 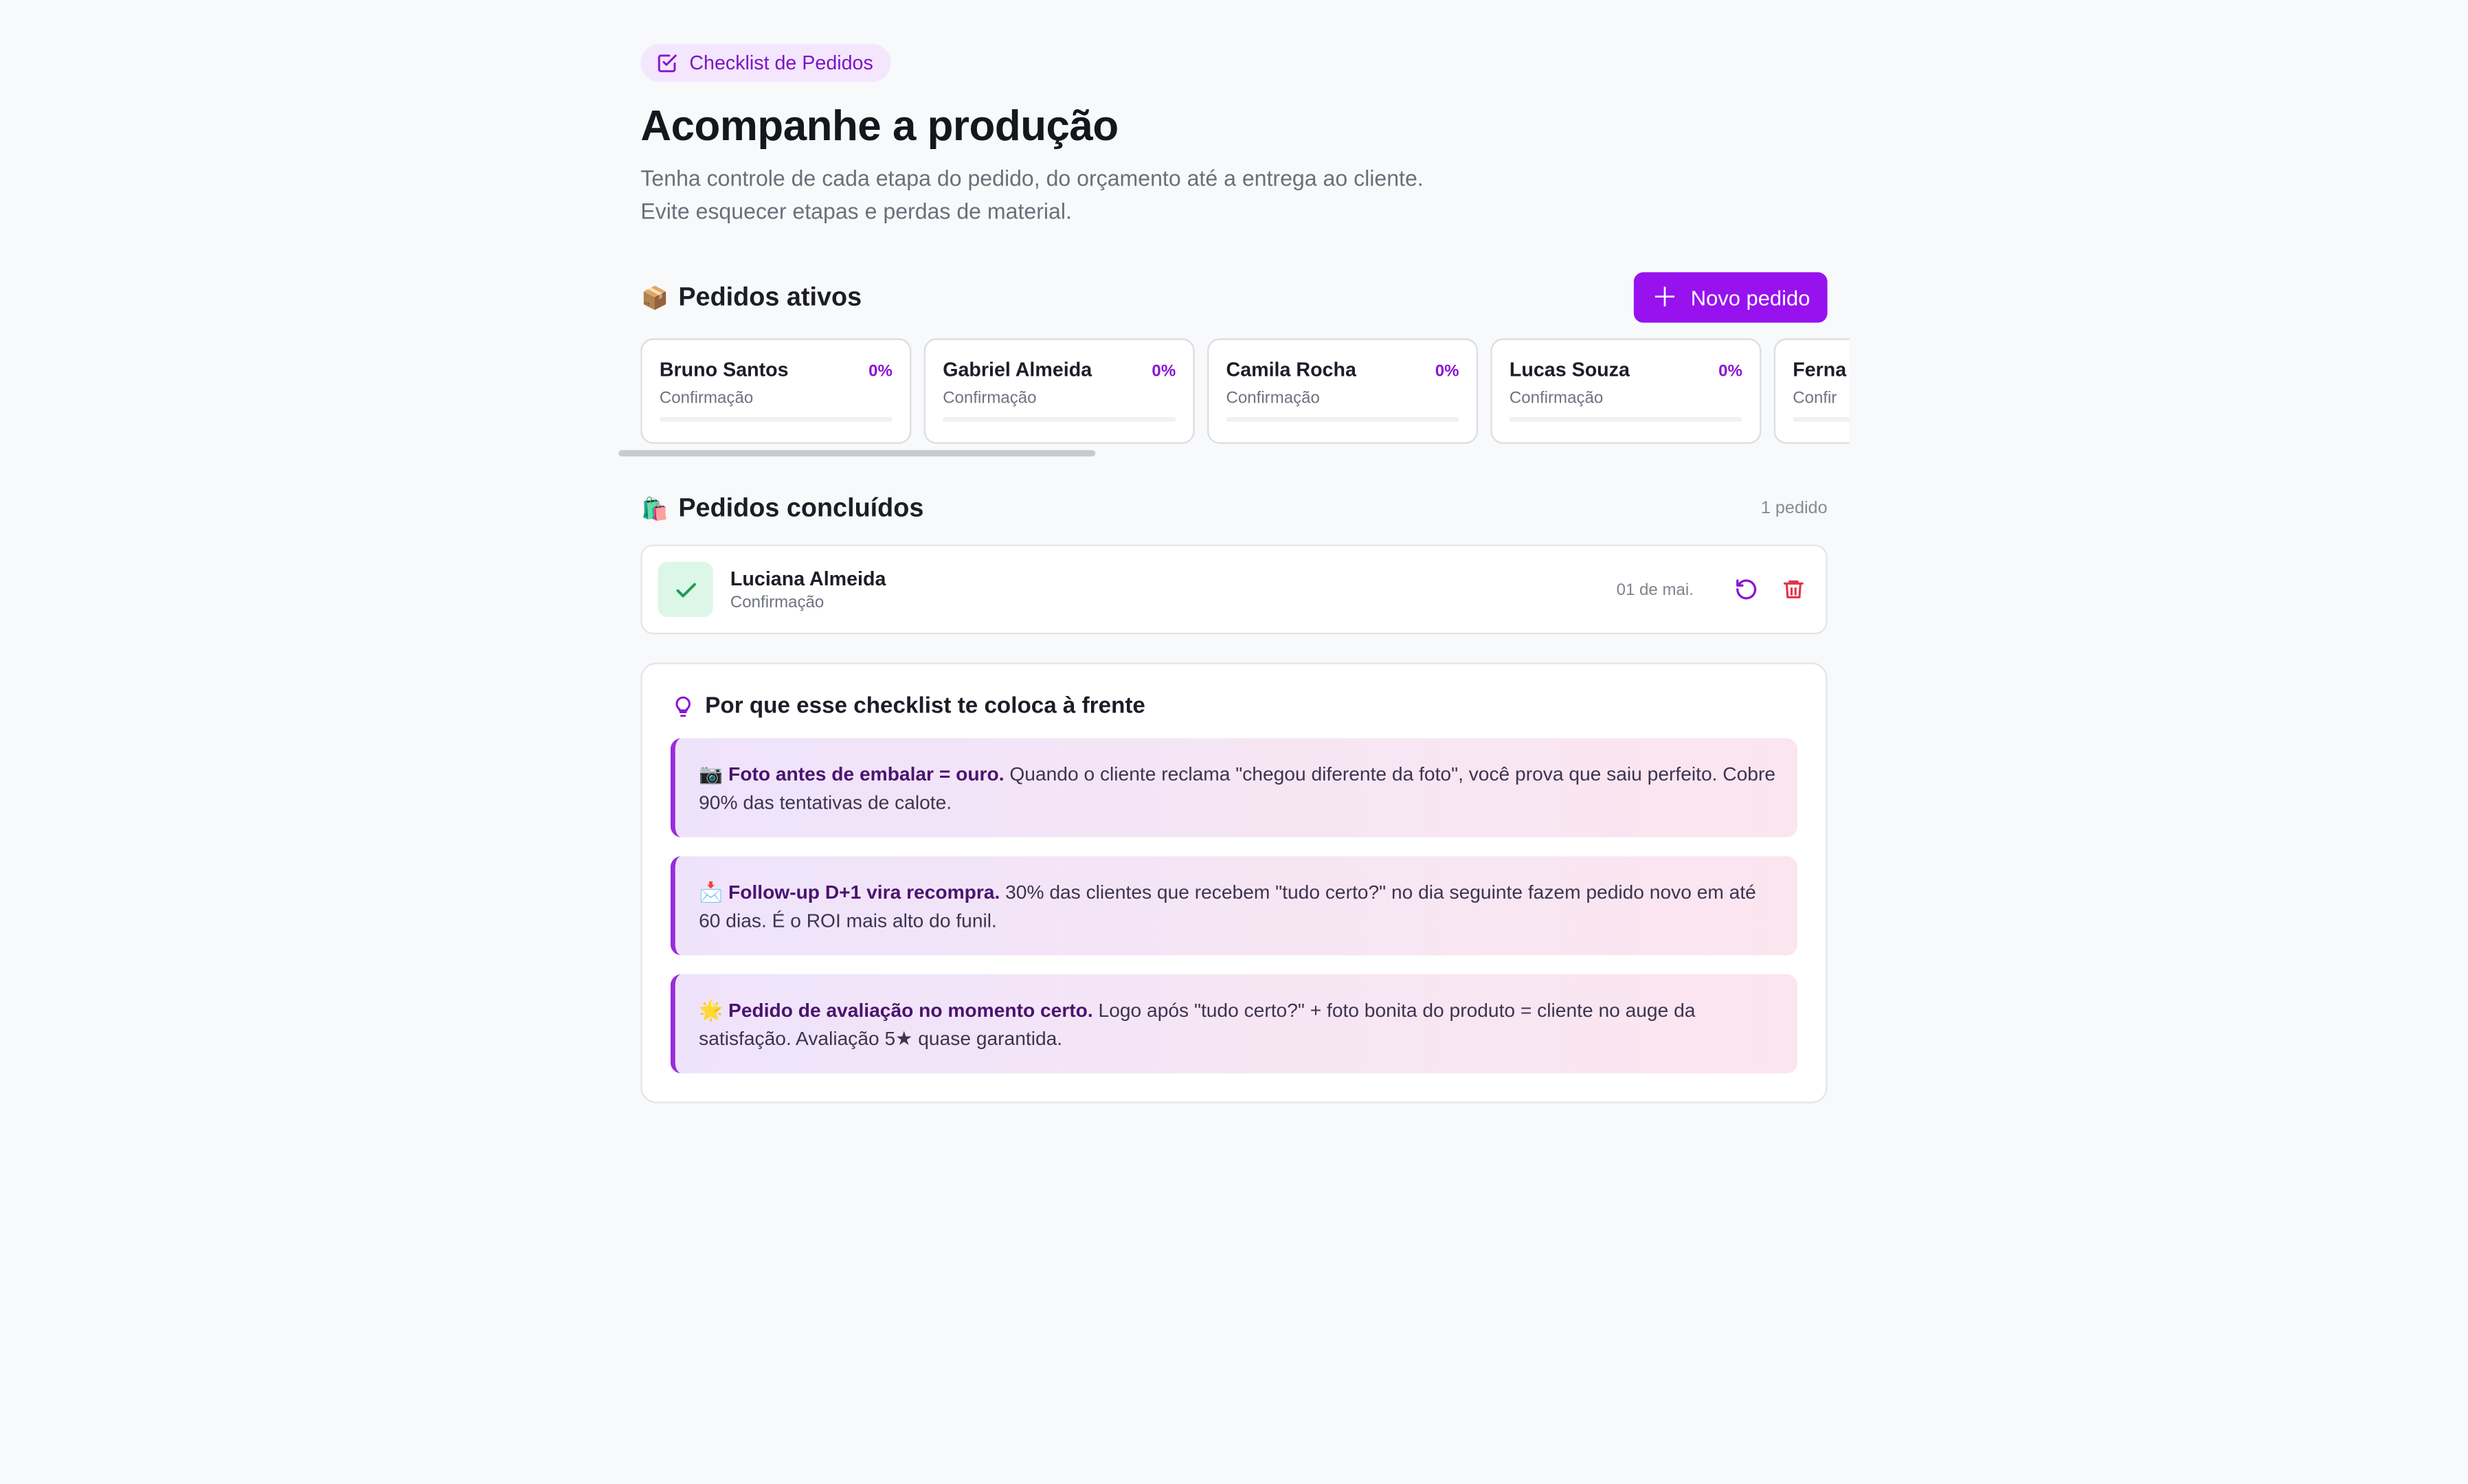 I want to click on page-title: Acompanhe a produção, so click(x=879, y=126).